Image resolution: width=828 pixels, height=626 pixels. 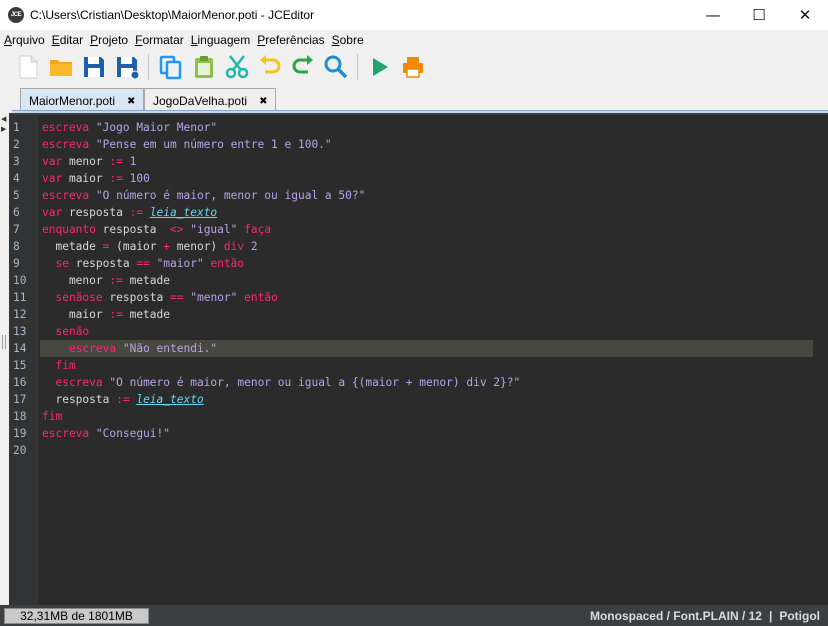 I want to click on run-button, so click(x=380, y=67).